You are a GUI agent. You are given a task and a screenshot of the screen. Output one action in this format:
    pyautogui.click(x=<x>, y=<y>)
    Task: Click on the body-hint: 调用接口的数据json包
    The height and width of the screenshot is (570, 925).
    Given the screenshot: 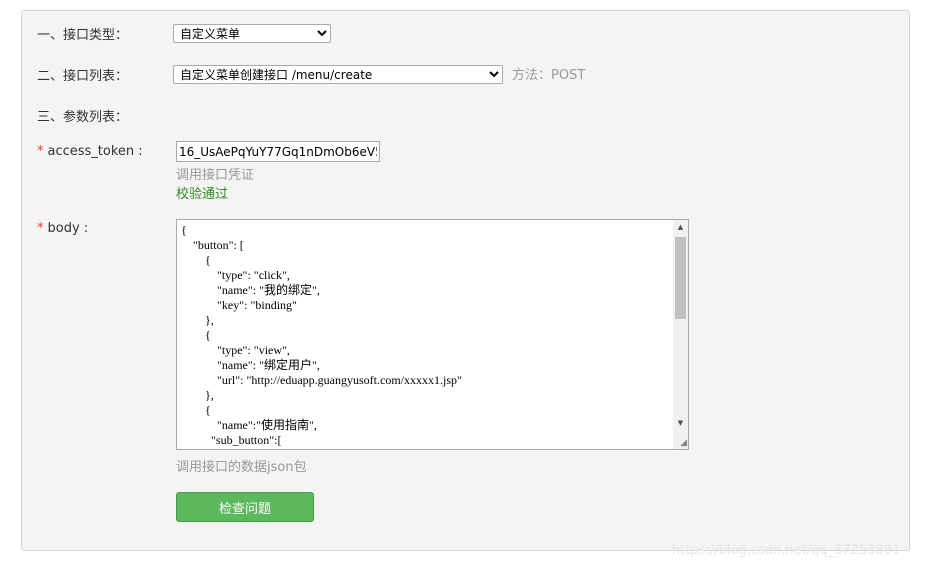 What is the action you would take?
    pyautogui.click(x=241, y=467)
    